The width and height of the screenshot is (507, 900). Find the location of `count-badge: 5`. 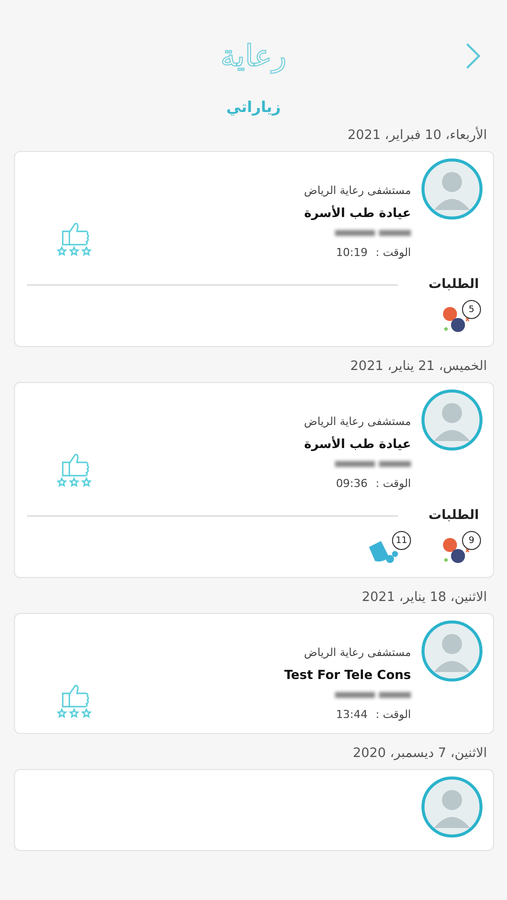

count-badge: 5 is located at coordinates (471, 309).